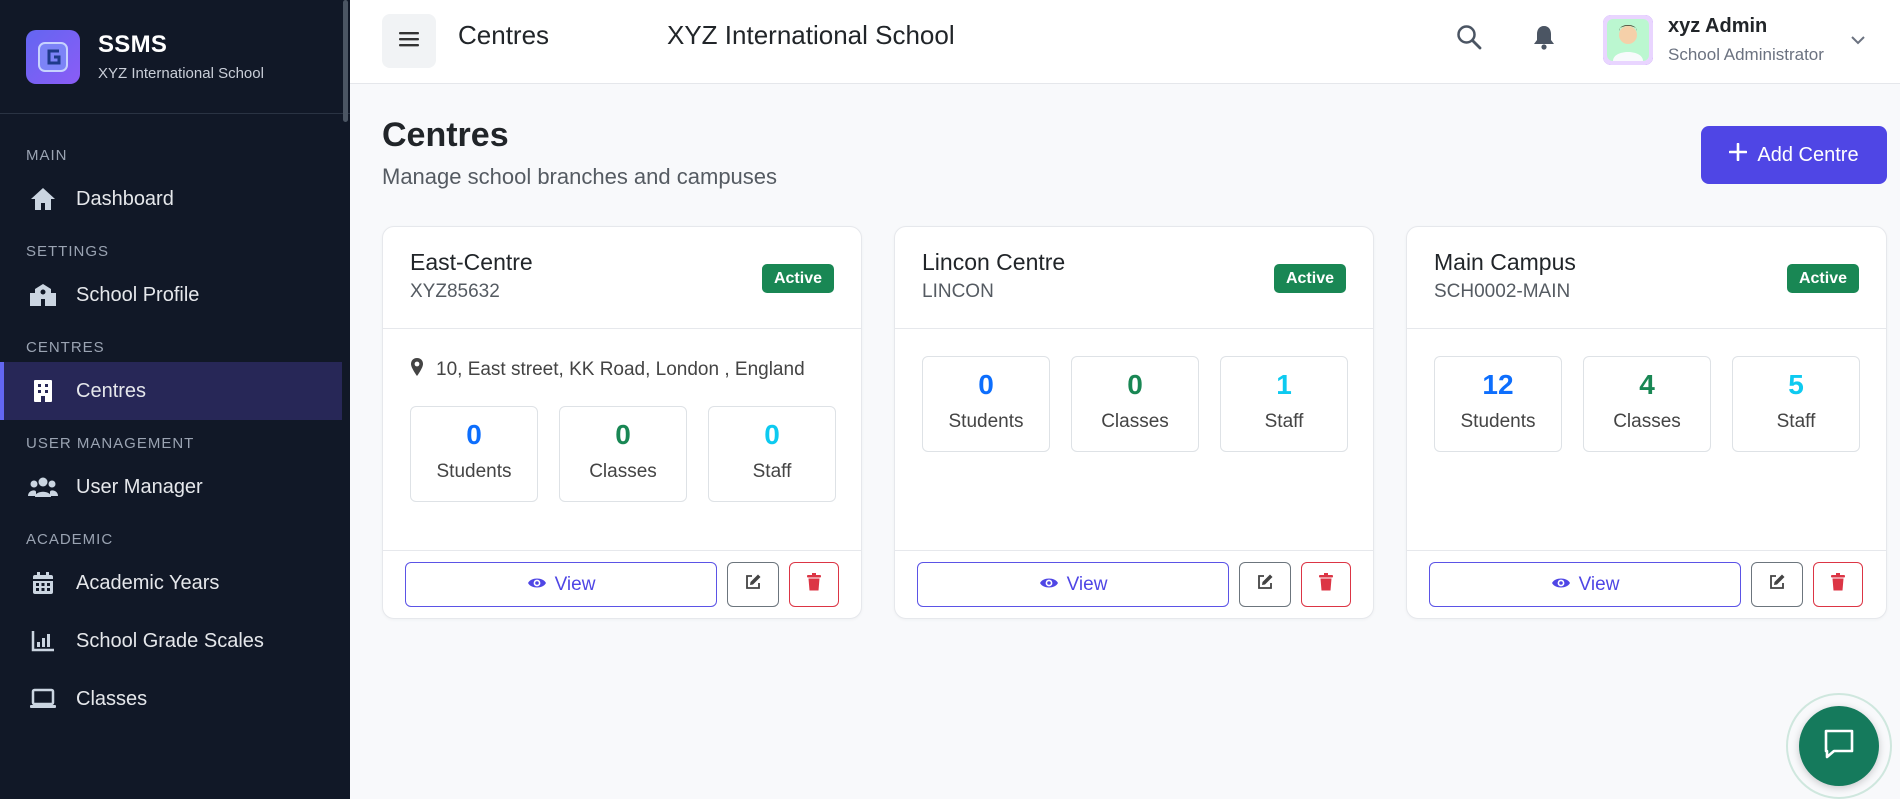 The width and height of the screenshot is (1900, 799). Describe the element at coordinates (43, 487) in the screenshot. I see `users-icon` at that location.